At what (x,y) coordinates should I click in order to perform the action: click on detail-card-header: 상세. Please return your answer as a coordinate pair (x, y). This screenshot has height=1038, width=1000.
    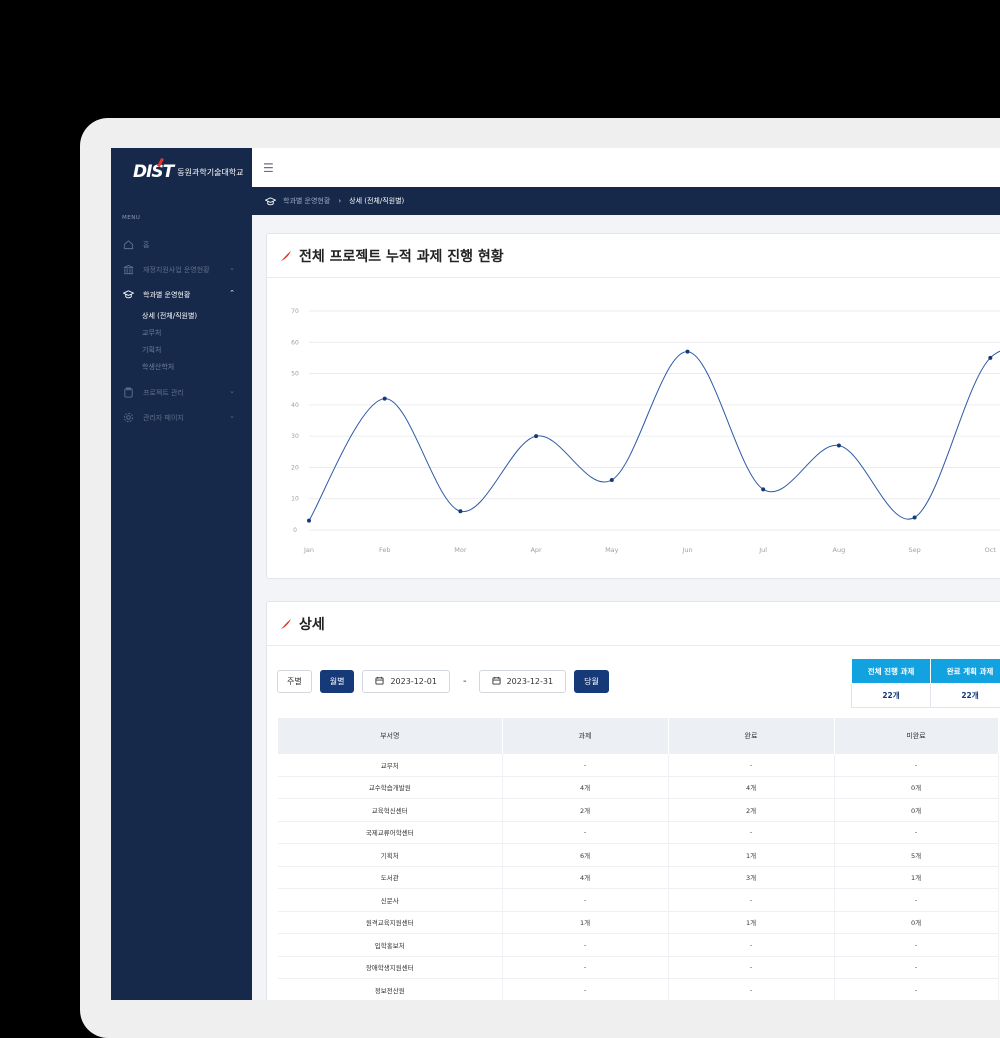
    Looking at the image, I should click on (633, 624).